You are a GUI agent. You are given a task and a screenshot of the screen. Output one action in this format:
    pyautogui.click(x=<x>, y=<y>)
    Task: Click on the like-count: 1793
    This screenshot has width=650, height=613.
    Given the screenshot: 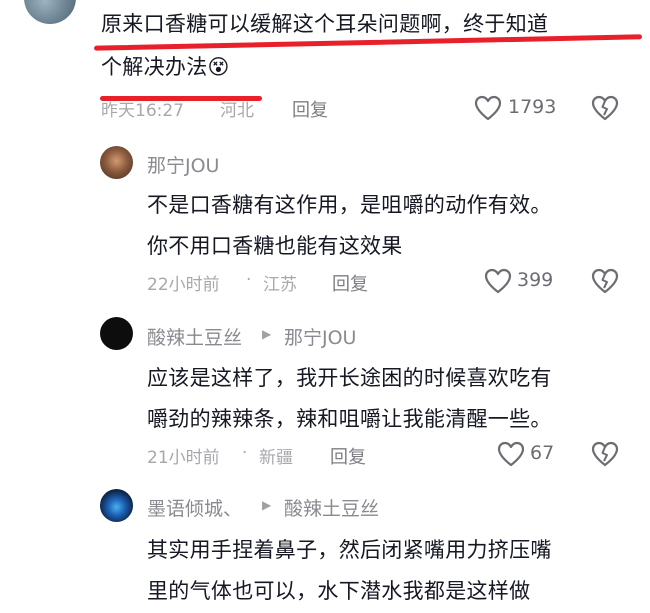 What is the action you would take?
    pyautogui.click(x=532, y=107)
    